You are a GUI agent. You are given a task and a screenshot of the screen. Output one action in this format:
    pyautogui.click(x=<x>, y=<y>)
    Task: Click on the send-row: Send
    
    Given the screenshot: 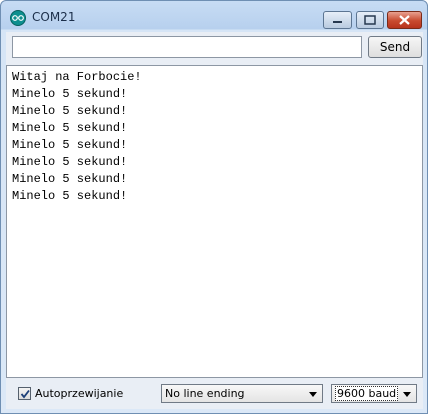 What is the action you would take?
    pyautogui.click(x=214, y=47)
    